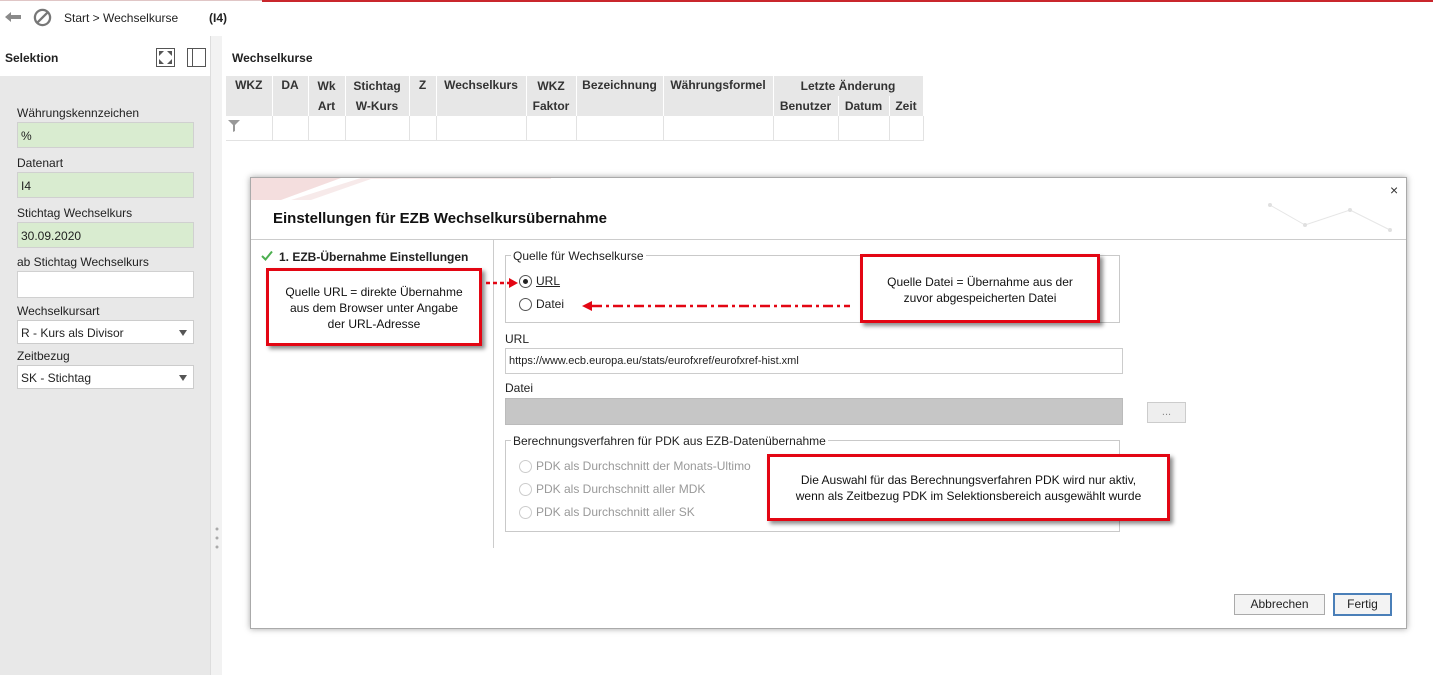  Describe the element at coordinates (56, 378) in the screenshot. I see `zeitbezug-value: SK - Stichtag` at that location.